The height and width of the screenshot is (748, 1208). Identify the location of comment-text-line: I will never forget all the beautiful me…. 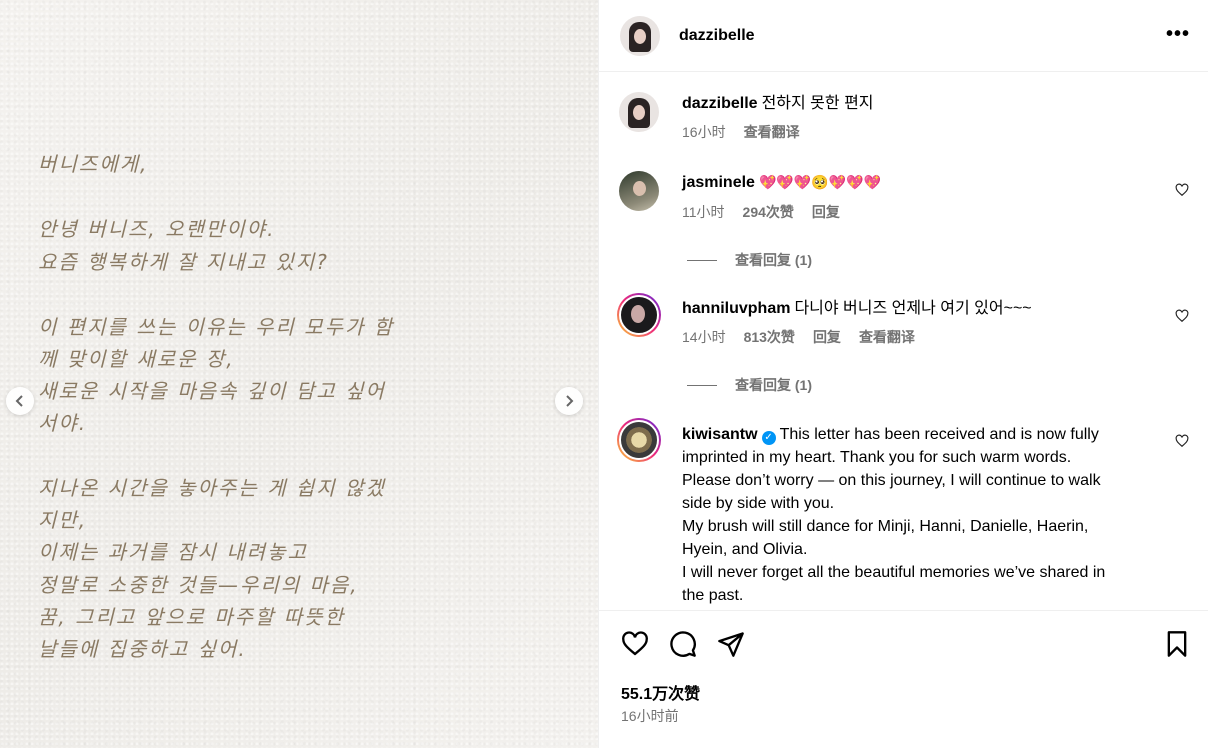
(894, 572).